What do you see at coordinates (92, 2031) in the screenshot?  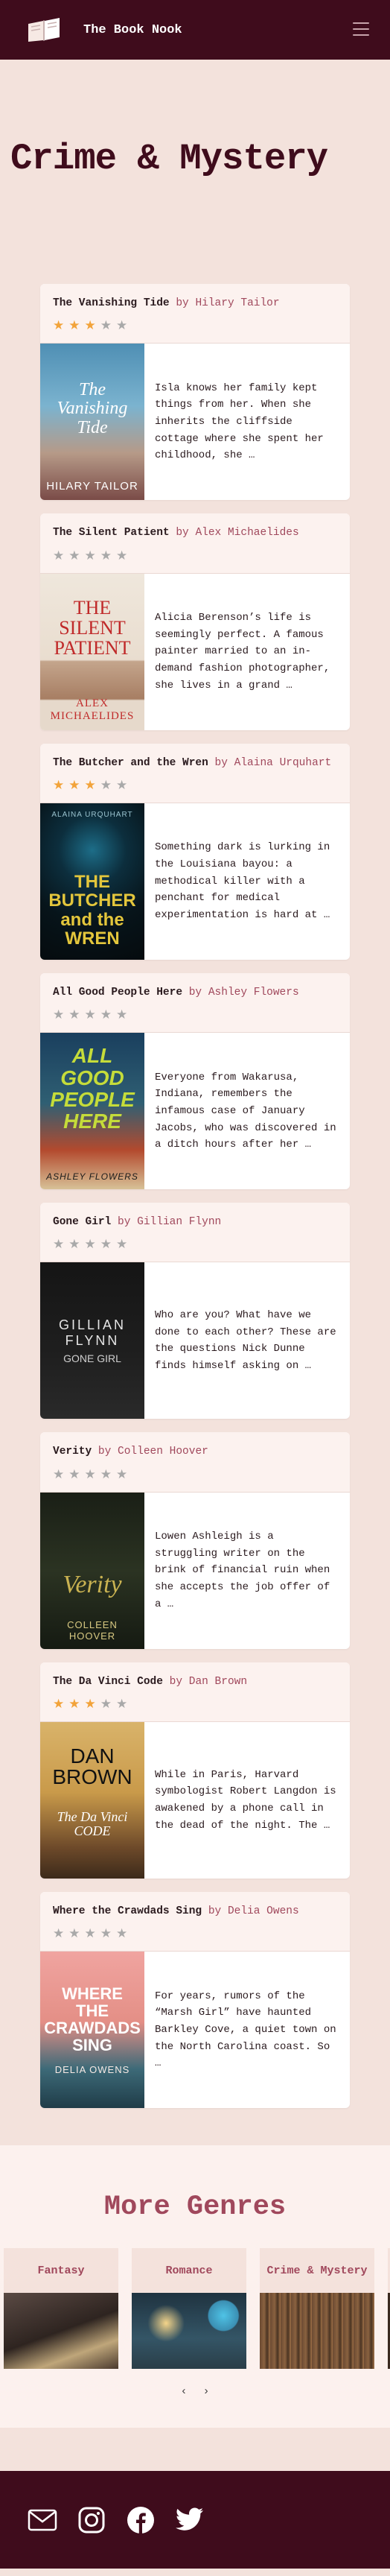 I see `book-cover: WHERE THE CRAWDADS SING DELIA OWENS` at bounding box center [92, 2031].